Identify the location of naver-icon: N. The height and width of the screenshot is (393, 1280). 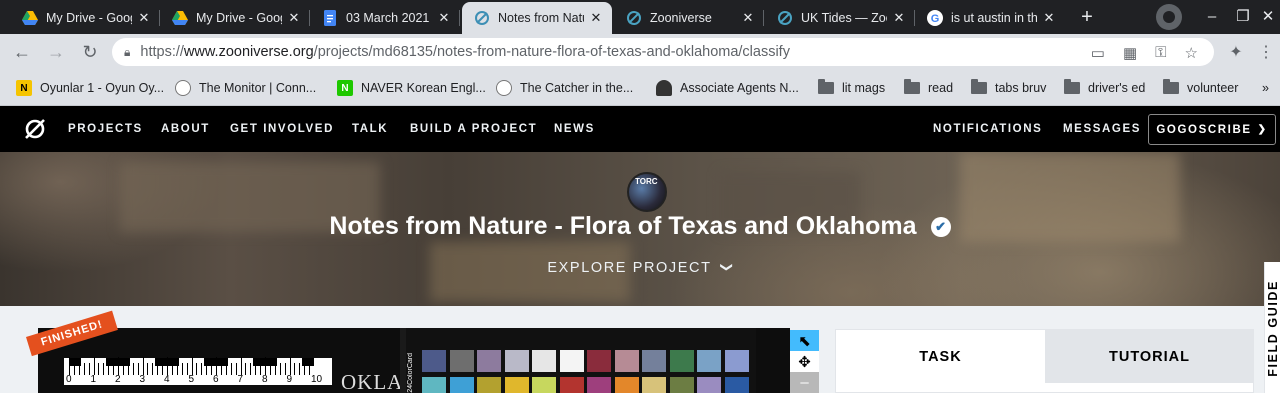
(345, 88).